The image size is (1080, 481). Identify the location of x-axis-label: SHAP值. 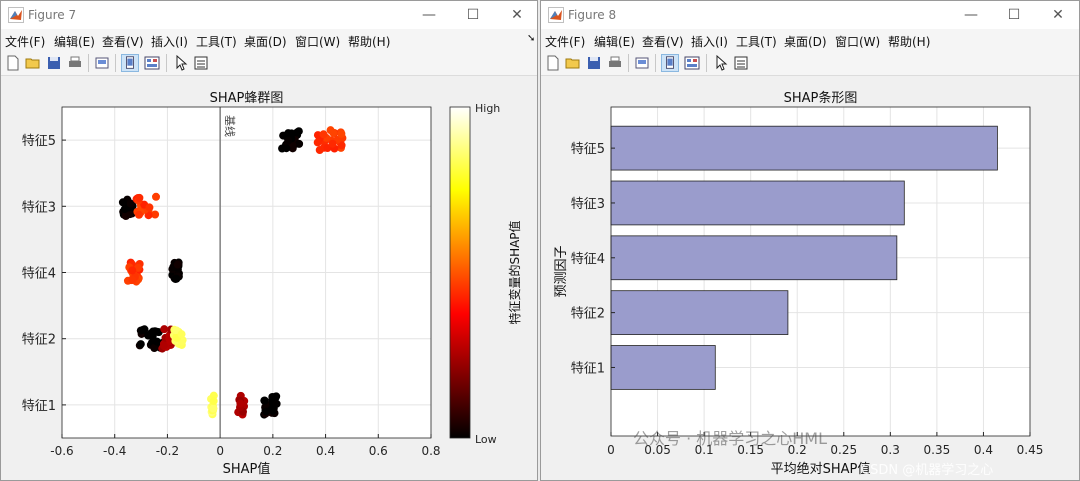
(247, 469).